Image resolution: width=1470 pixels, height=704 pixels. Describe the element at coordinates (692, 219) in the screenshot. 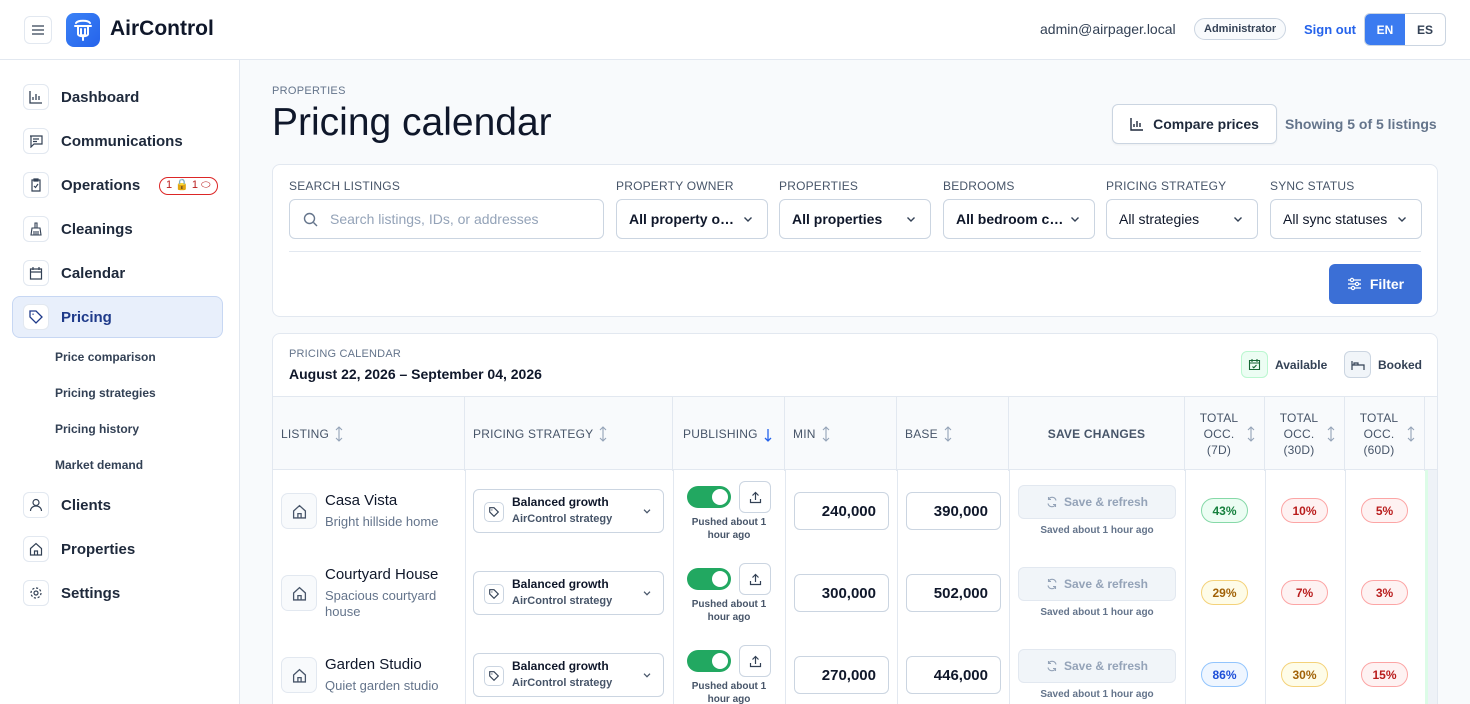

I see `property-owner-select: All property owners` at that location.